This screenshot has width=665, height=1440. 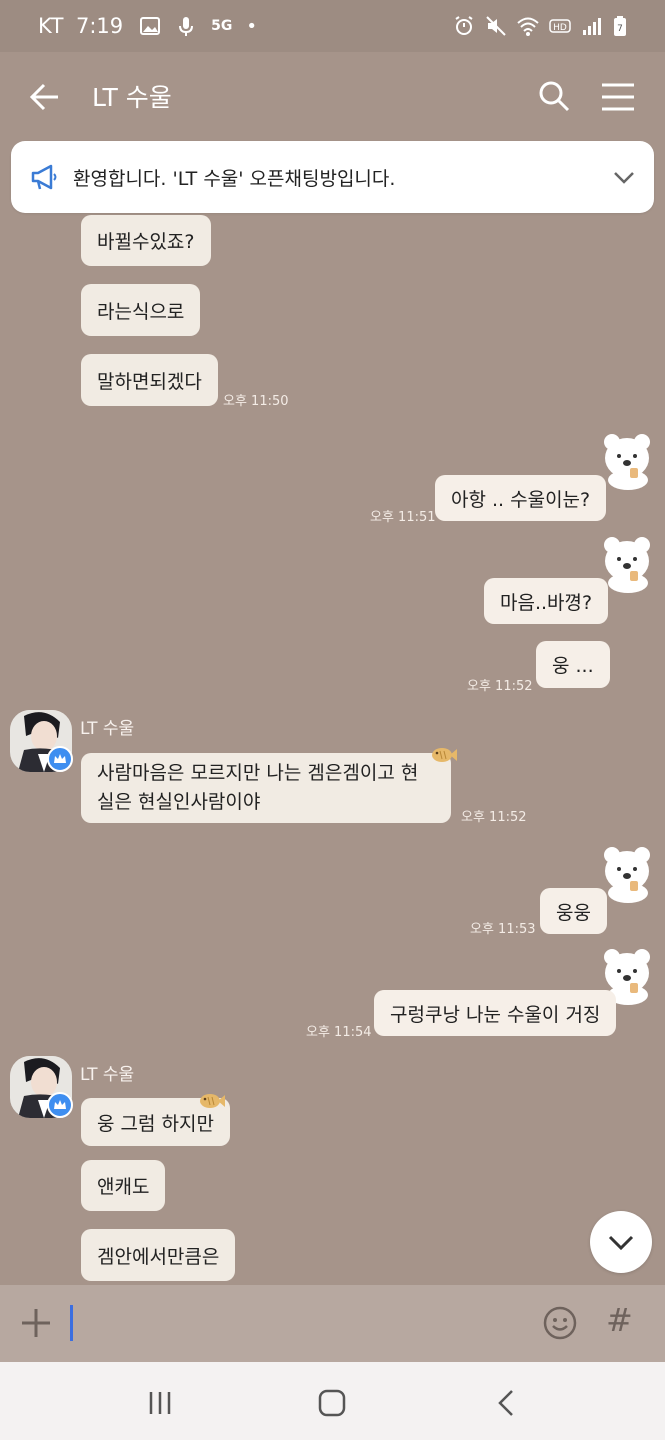 I want to click on system-navigation-bar, so click(x=332, y=1401).